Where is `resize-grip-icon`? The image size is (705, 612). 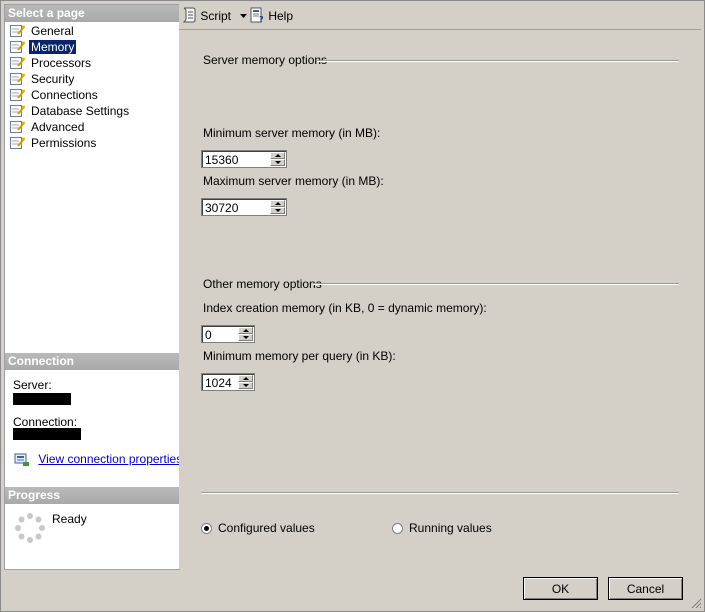 resize-grip-icon is located at coordinates (696, 603).